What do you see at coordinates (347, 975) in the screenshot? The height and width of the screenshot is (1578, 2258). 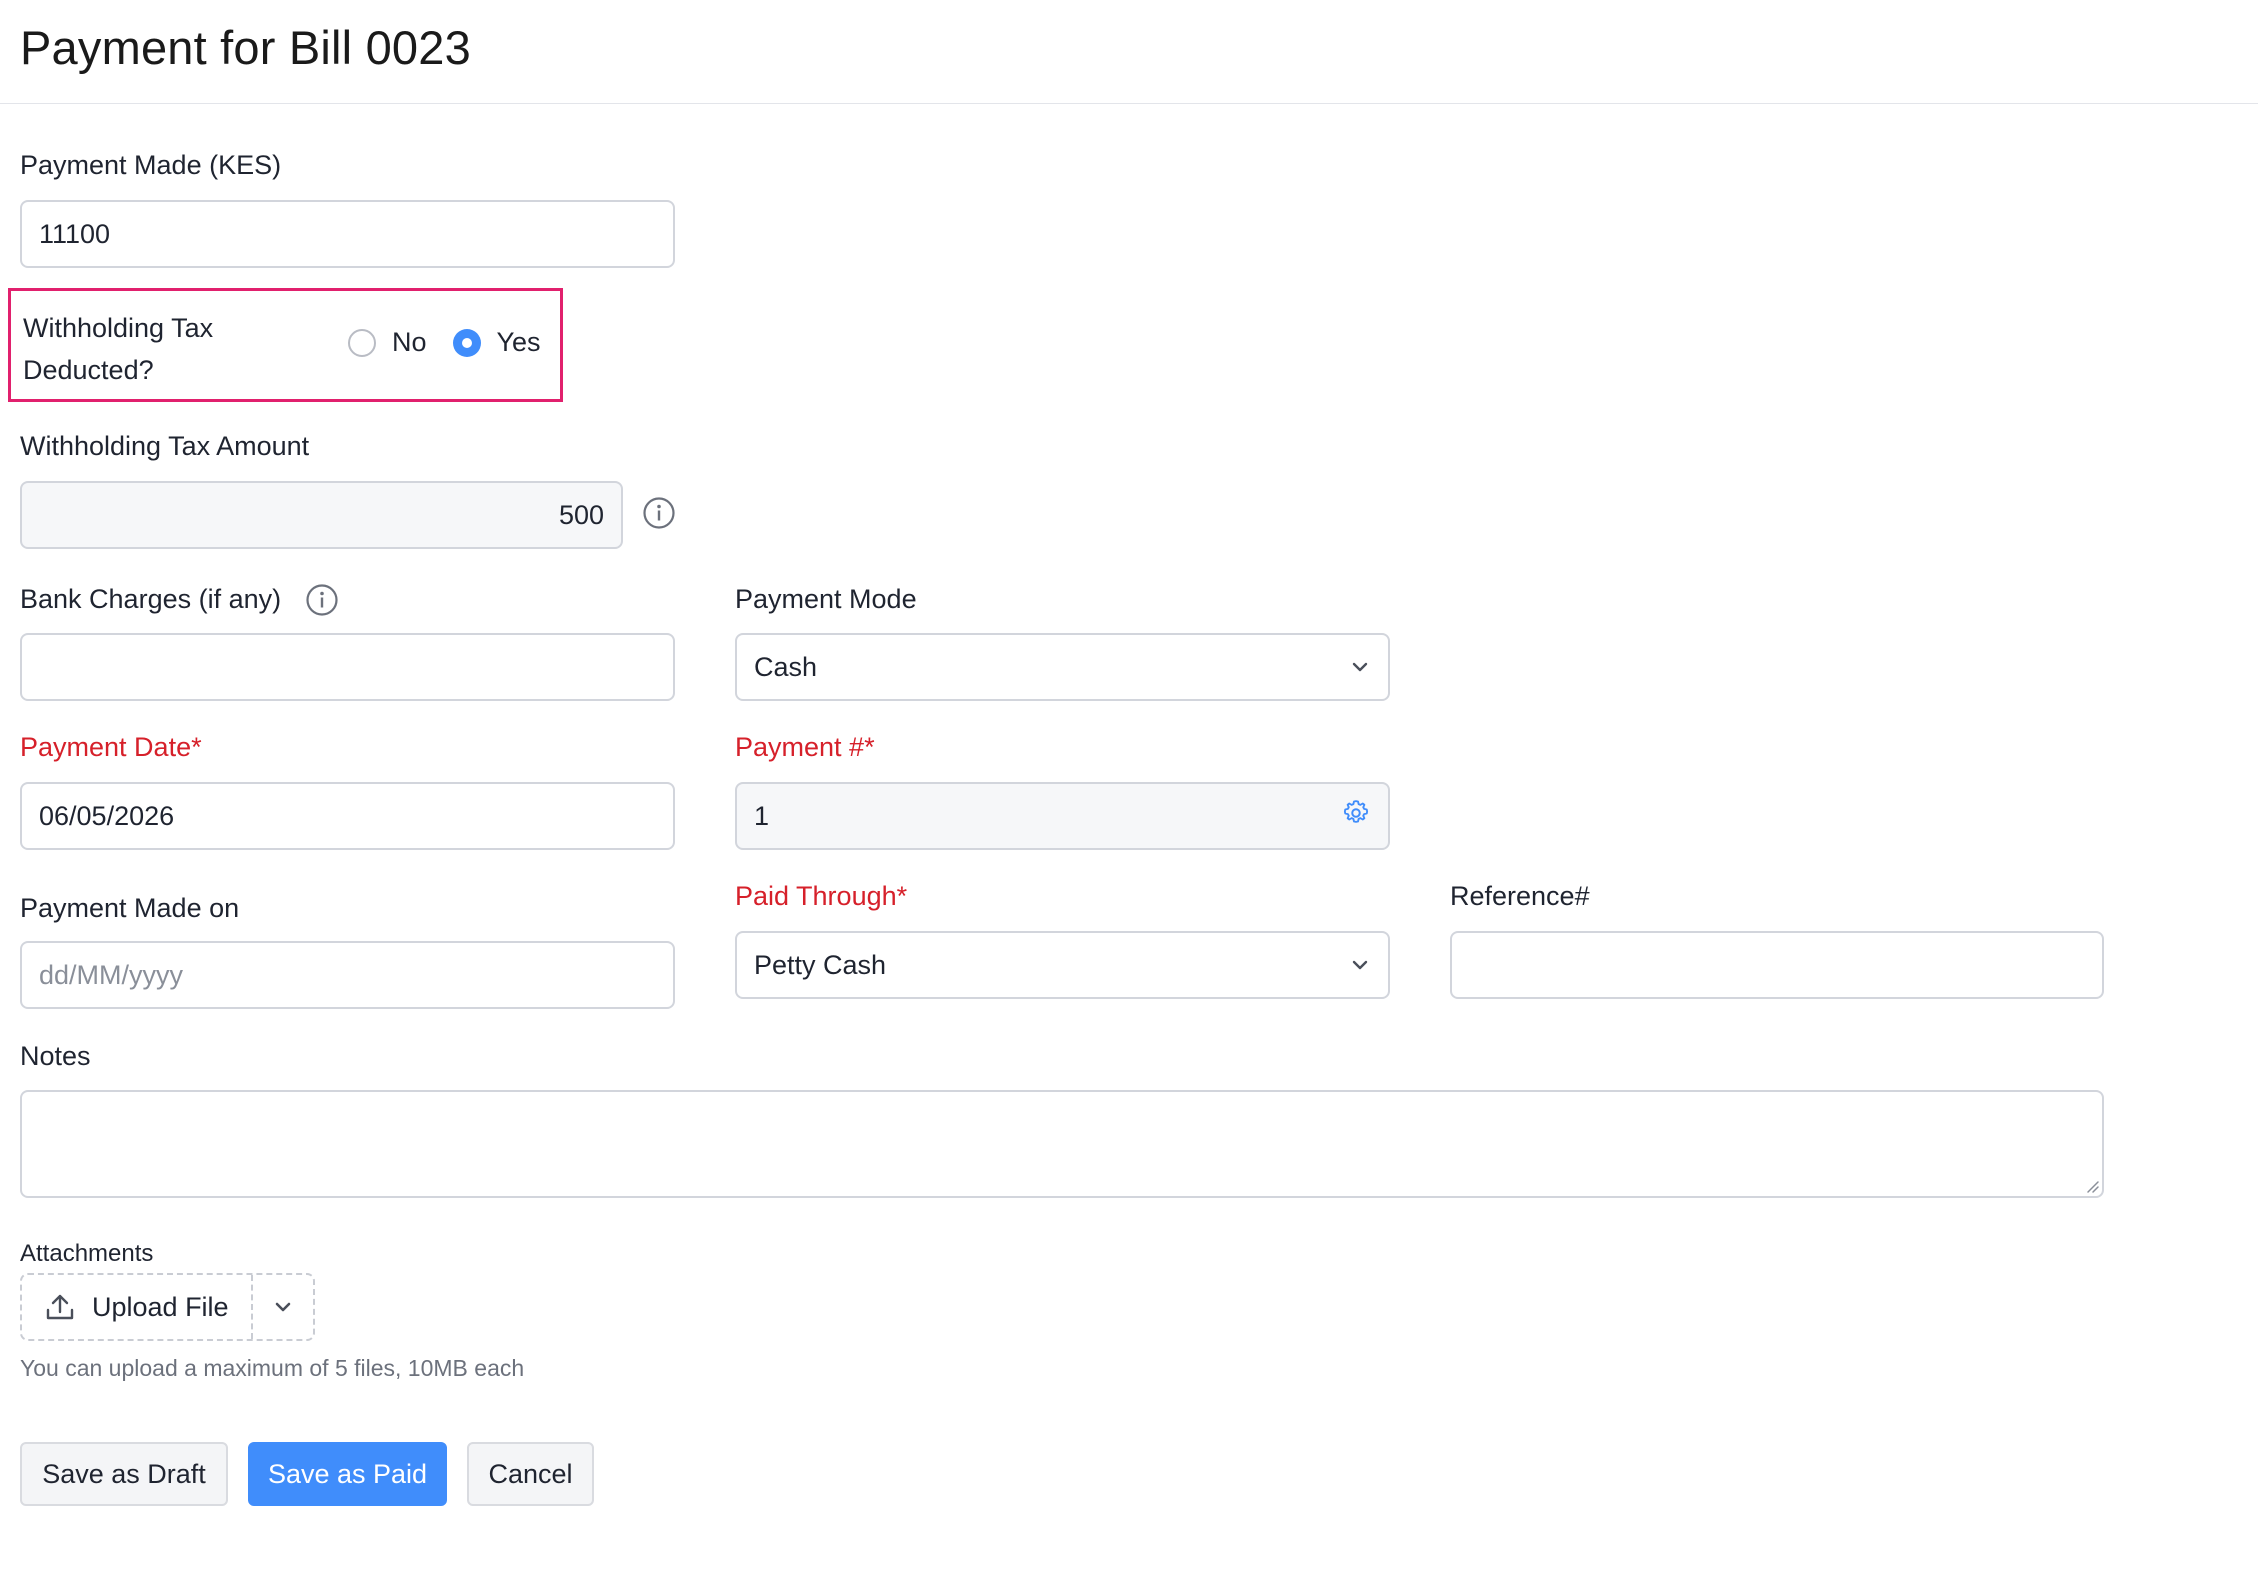 I see `payment-made-on-input: dd/MM/yyyy` at bounding box center [347, 975].